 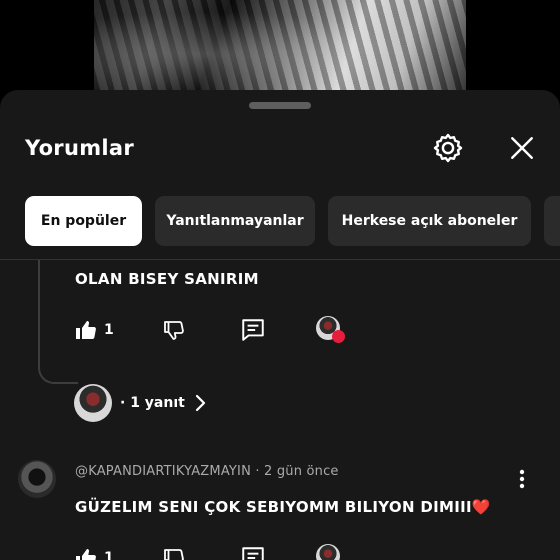 I want to click on replies-button: · 1 yanıt, so click(x=141, y=403).